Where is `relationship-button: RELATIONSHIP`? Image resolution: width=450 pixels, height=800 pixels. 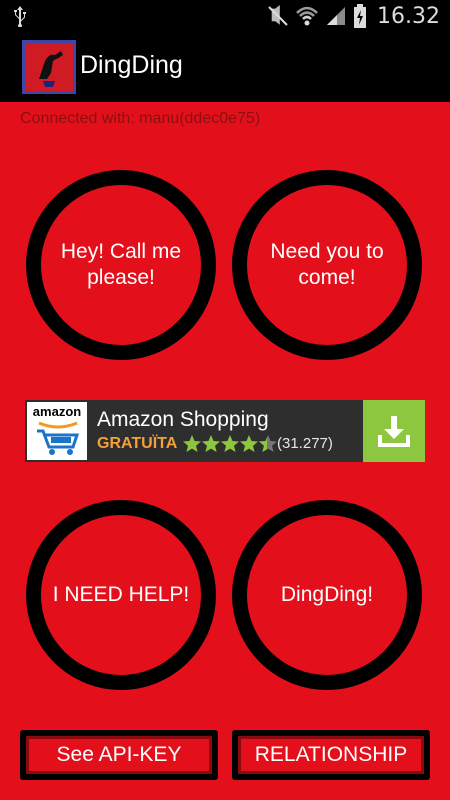
relationship-button: RELATIONSHIP is located at coordinates (331, 755).